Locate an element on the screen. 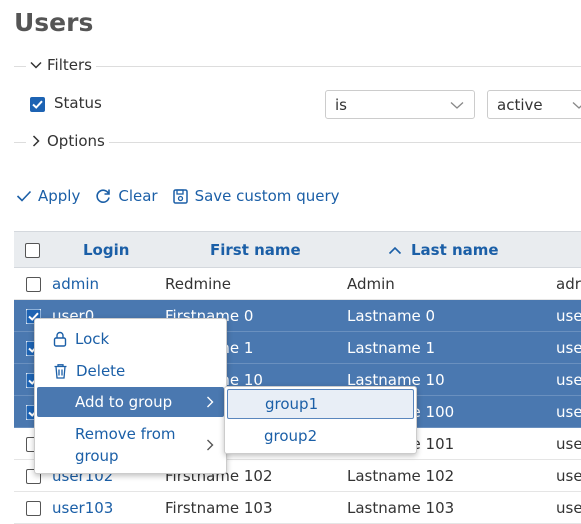 The width and height of the screenshot is (581, 524). cell-login: user103 is located at coordinates (82, 508).